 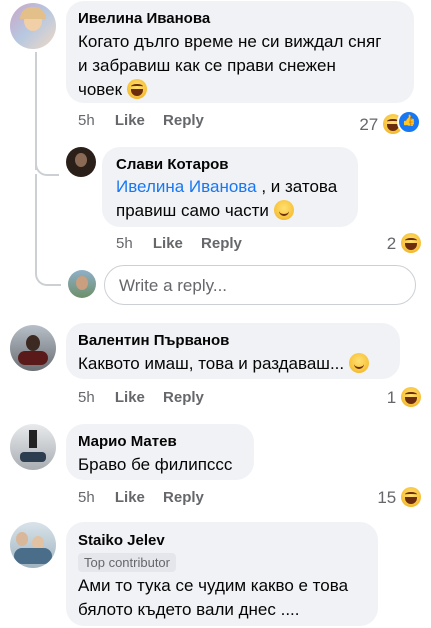 What do you see at coordinates (172, 164) in the screenshot?
I see `comment-author: Слави Котаров` at bounding box center [172, 164].